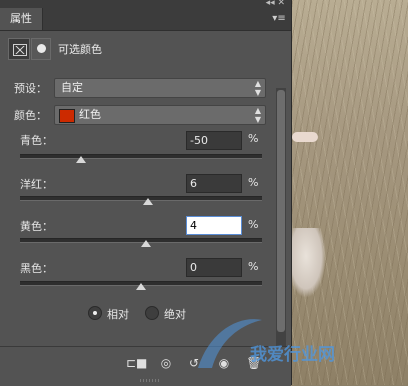  Describe the element at coordinates (19, 49) in the screenshot. I see `adjustment-mask-icon` at that location.